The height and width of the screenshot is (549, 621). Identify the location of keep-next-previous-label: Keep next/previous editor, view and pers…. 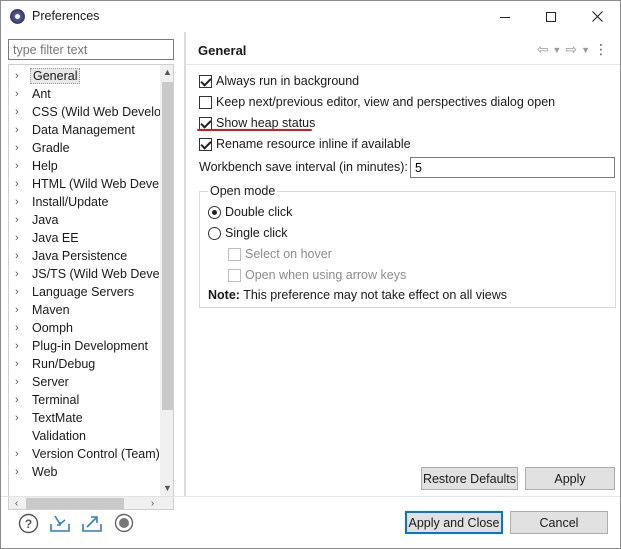
(386, 102).